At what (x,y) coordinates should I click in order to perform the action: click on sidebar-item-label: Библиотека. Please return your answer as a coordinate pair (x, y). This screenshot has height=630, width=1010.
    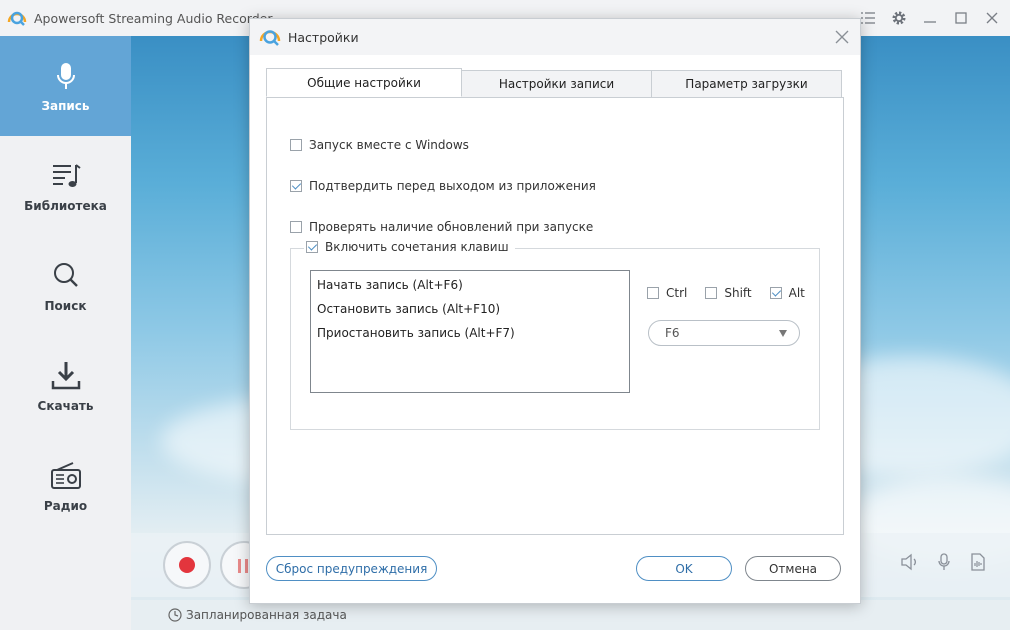
    Looking at the image, I should click on (65, 206).